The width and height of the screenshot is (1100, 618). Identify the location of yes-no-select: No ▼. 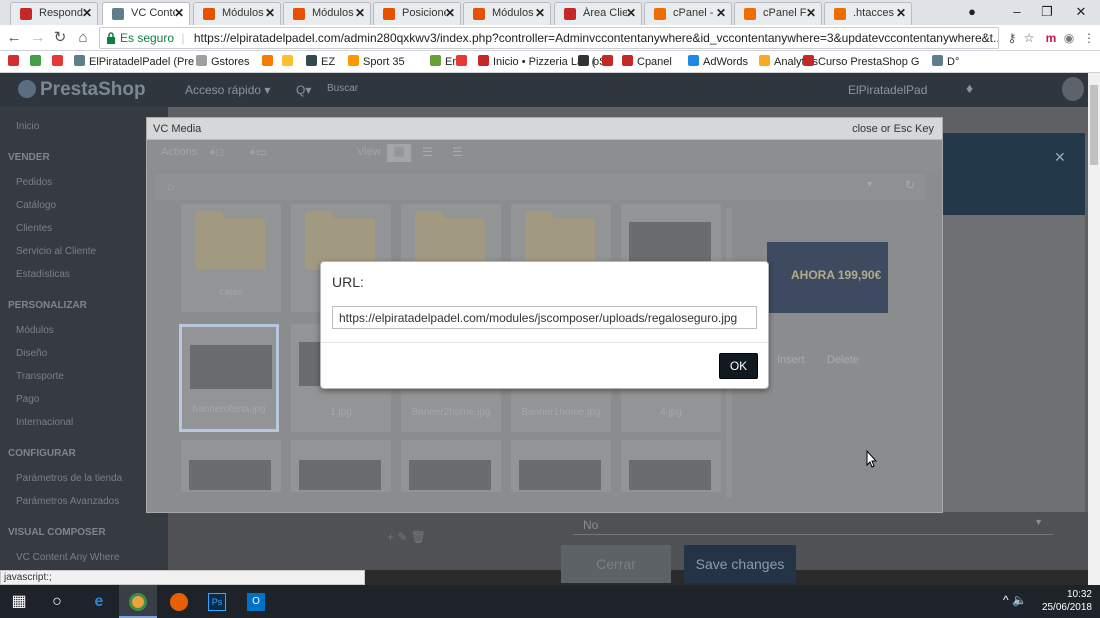
(813, 524).